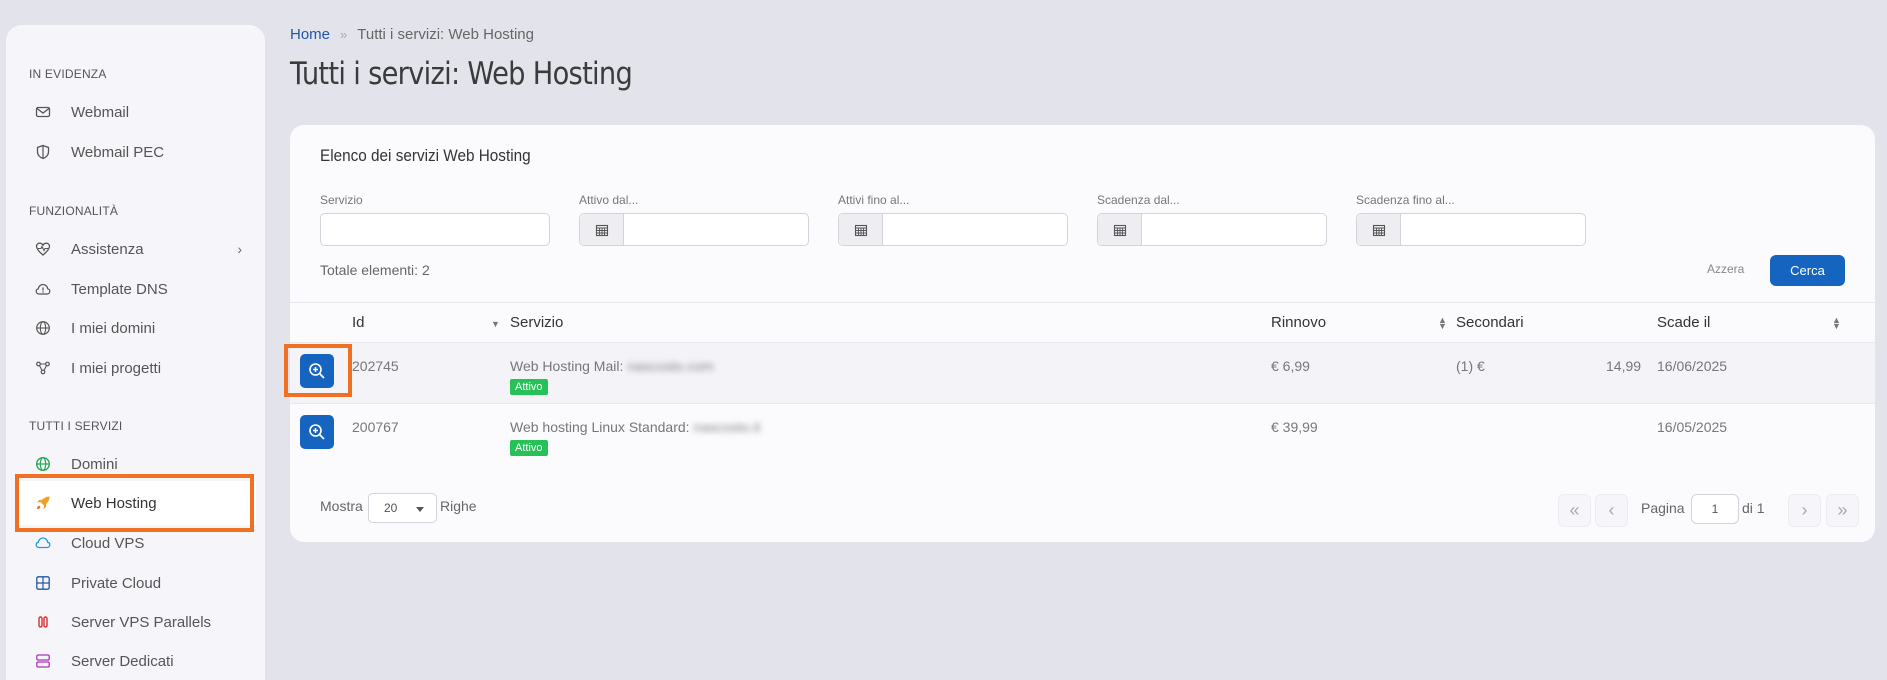  Describe the element at coordinates (114, 503) in the screenshot. I see `sidebar-item-label: Web Hosting` at that location.